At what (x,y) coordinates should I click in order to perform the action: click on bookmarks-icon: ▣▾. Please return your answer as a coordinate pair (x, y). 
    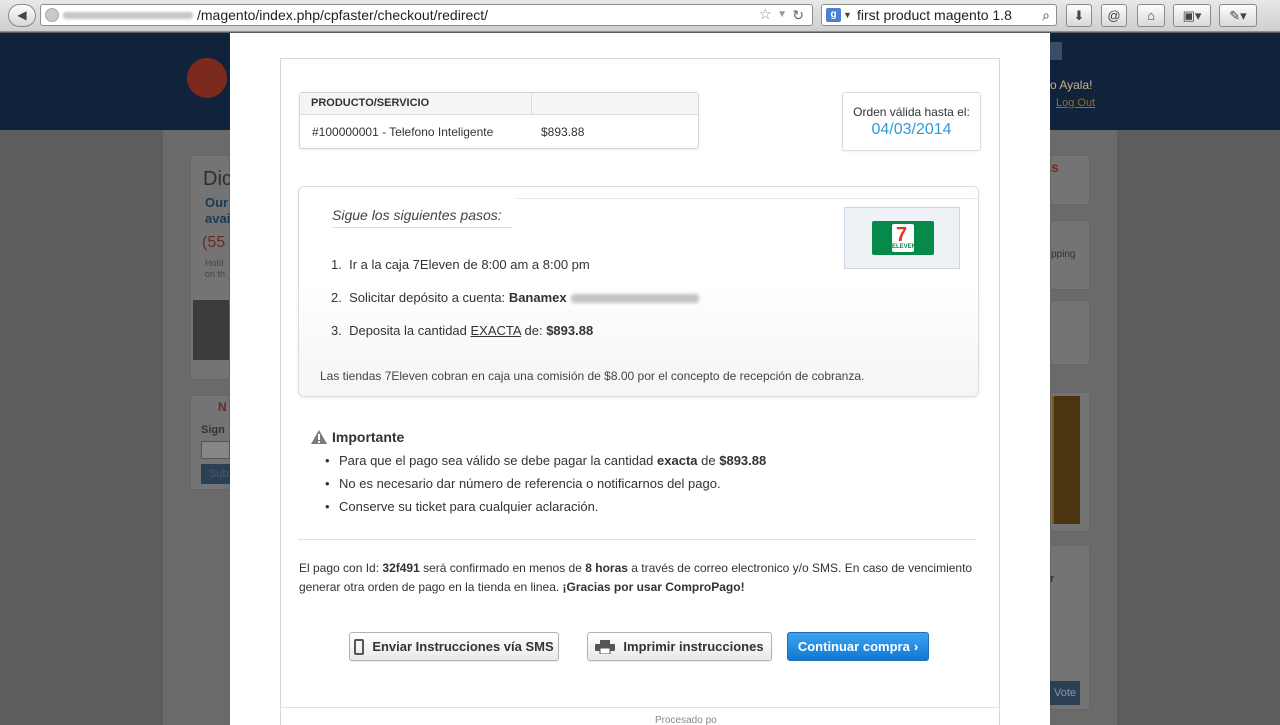
    Looking at the image, I should click on (1192, 15).